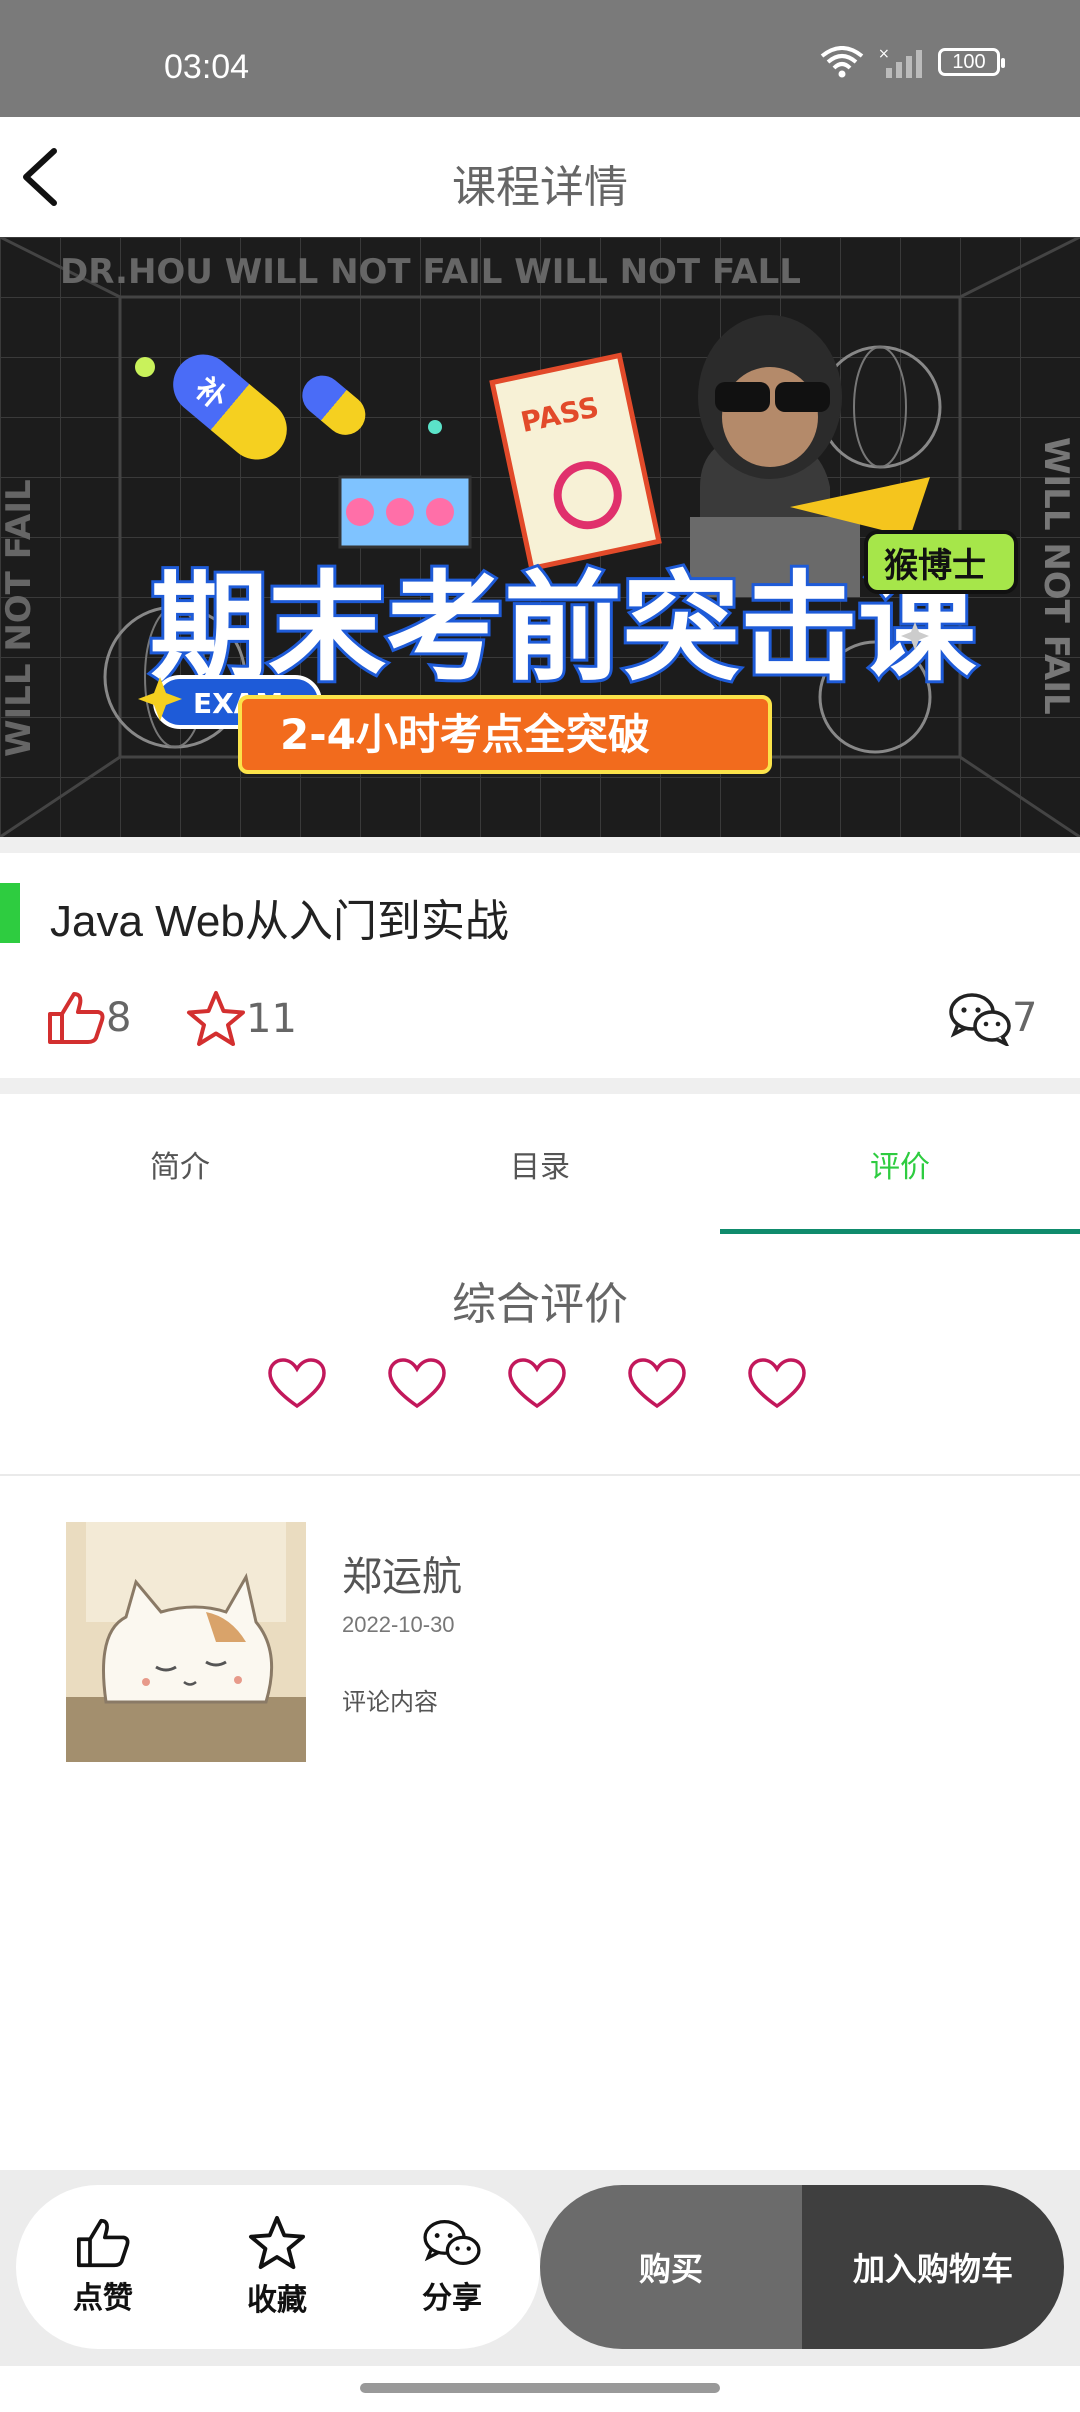  Describe the element at coordinates (900, 62) in the screenshot. I see `signal-icon: ×` at that location.